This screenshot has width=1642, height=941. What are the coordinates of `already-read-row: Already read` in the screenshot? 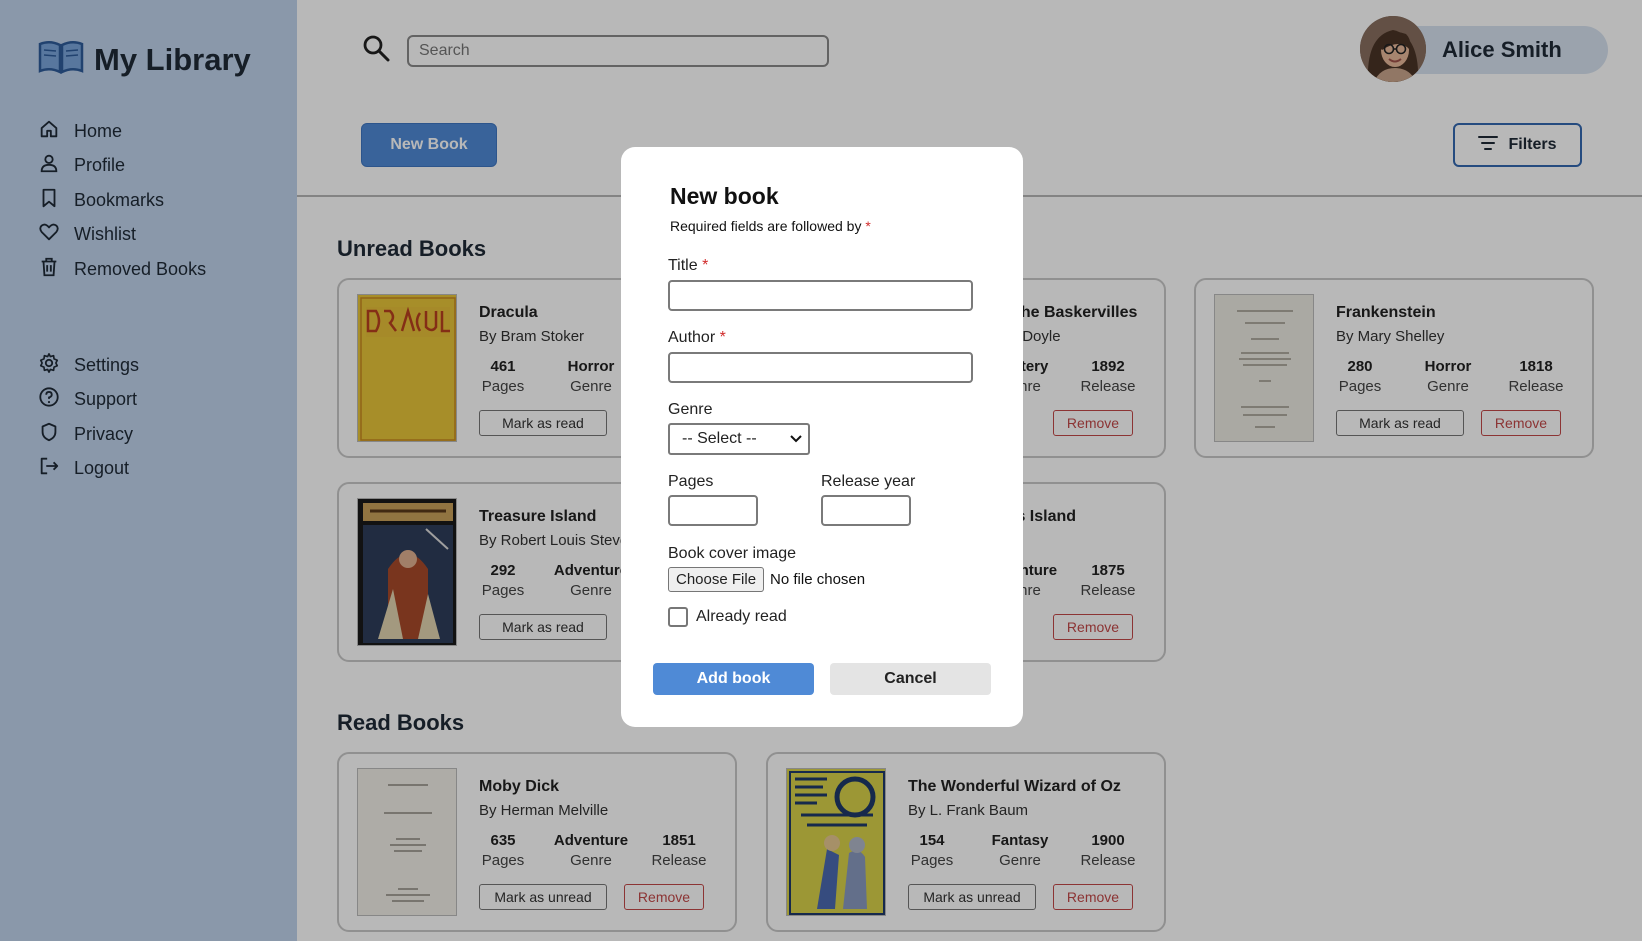 It's located at (727, 617).